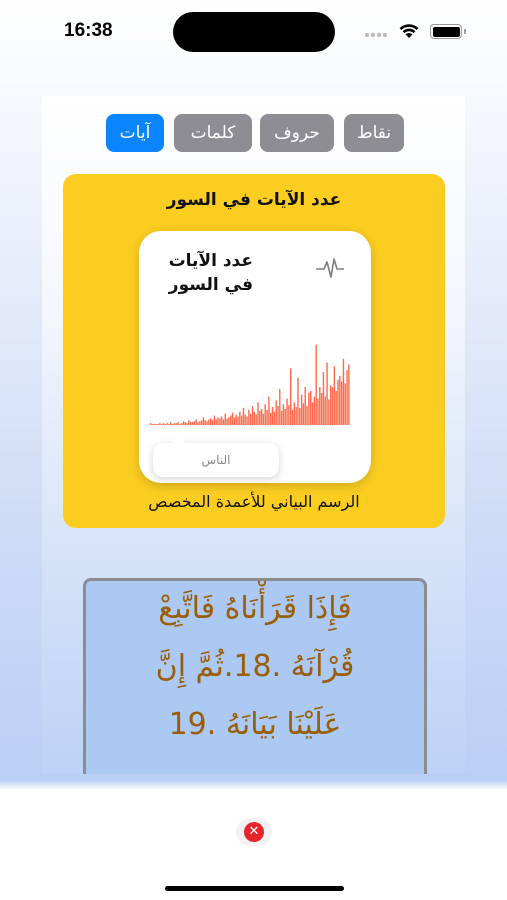 The image size is (507, 900). I want to click on widget-title-line1: عدد الآيات, so click(210, 261).